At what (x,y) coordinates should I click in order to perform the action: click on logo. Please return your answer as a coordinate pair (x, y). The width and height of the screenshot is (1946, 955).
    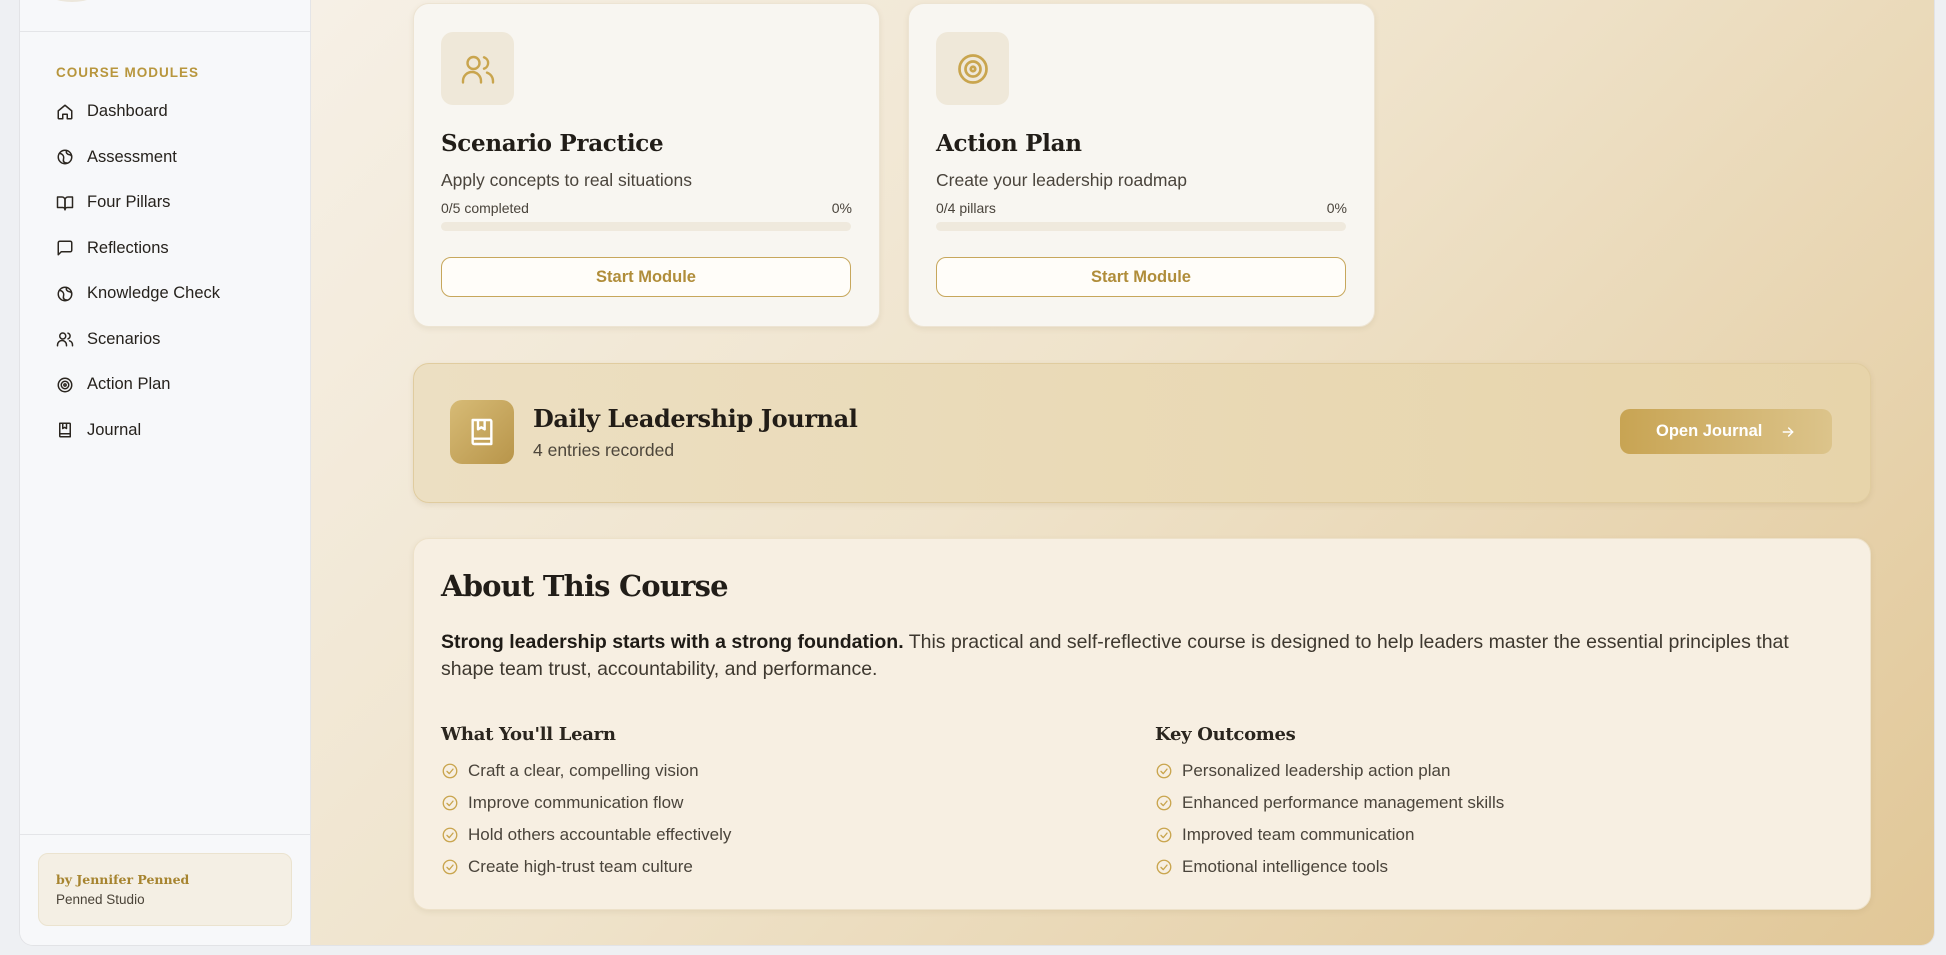
    Looking at the image, I should click on (72, 1).